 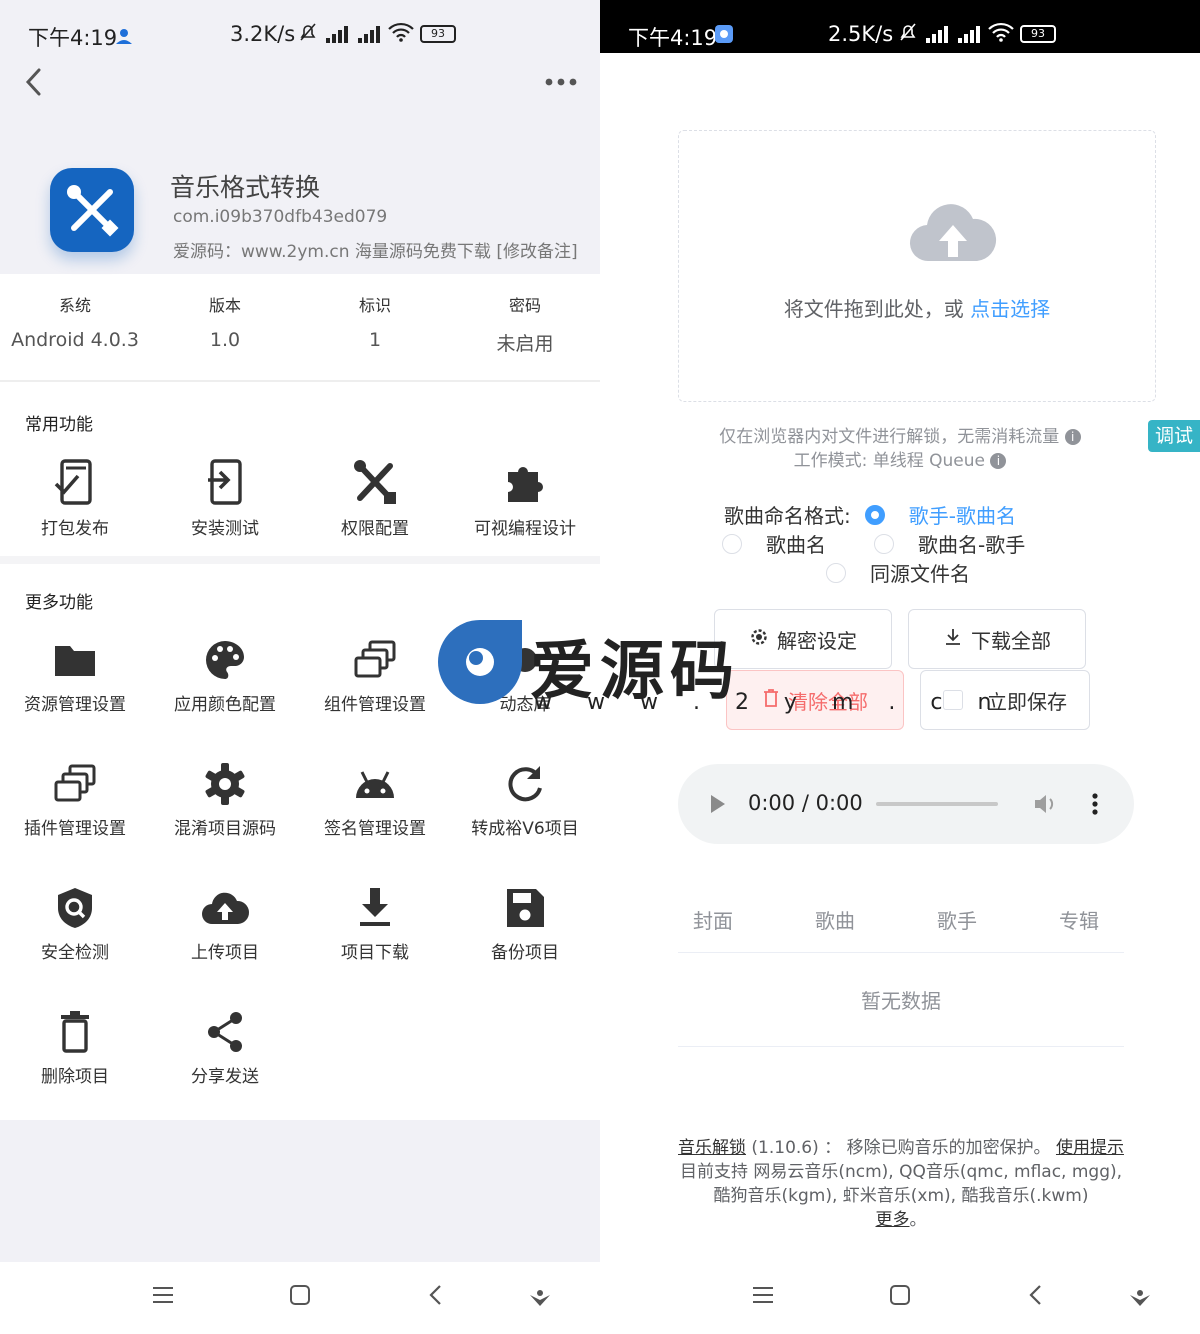 I want to click on button-label: 解密设定, so click(x=817, y=640).